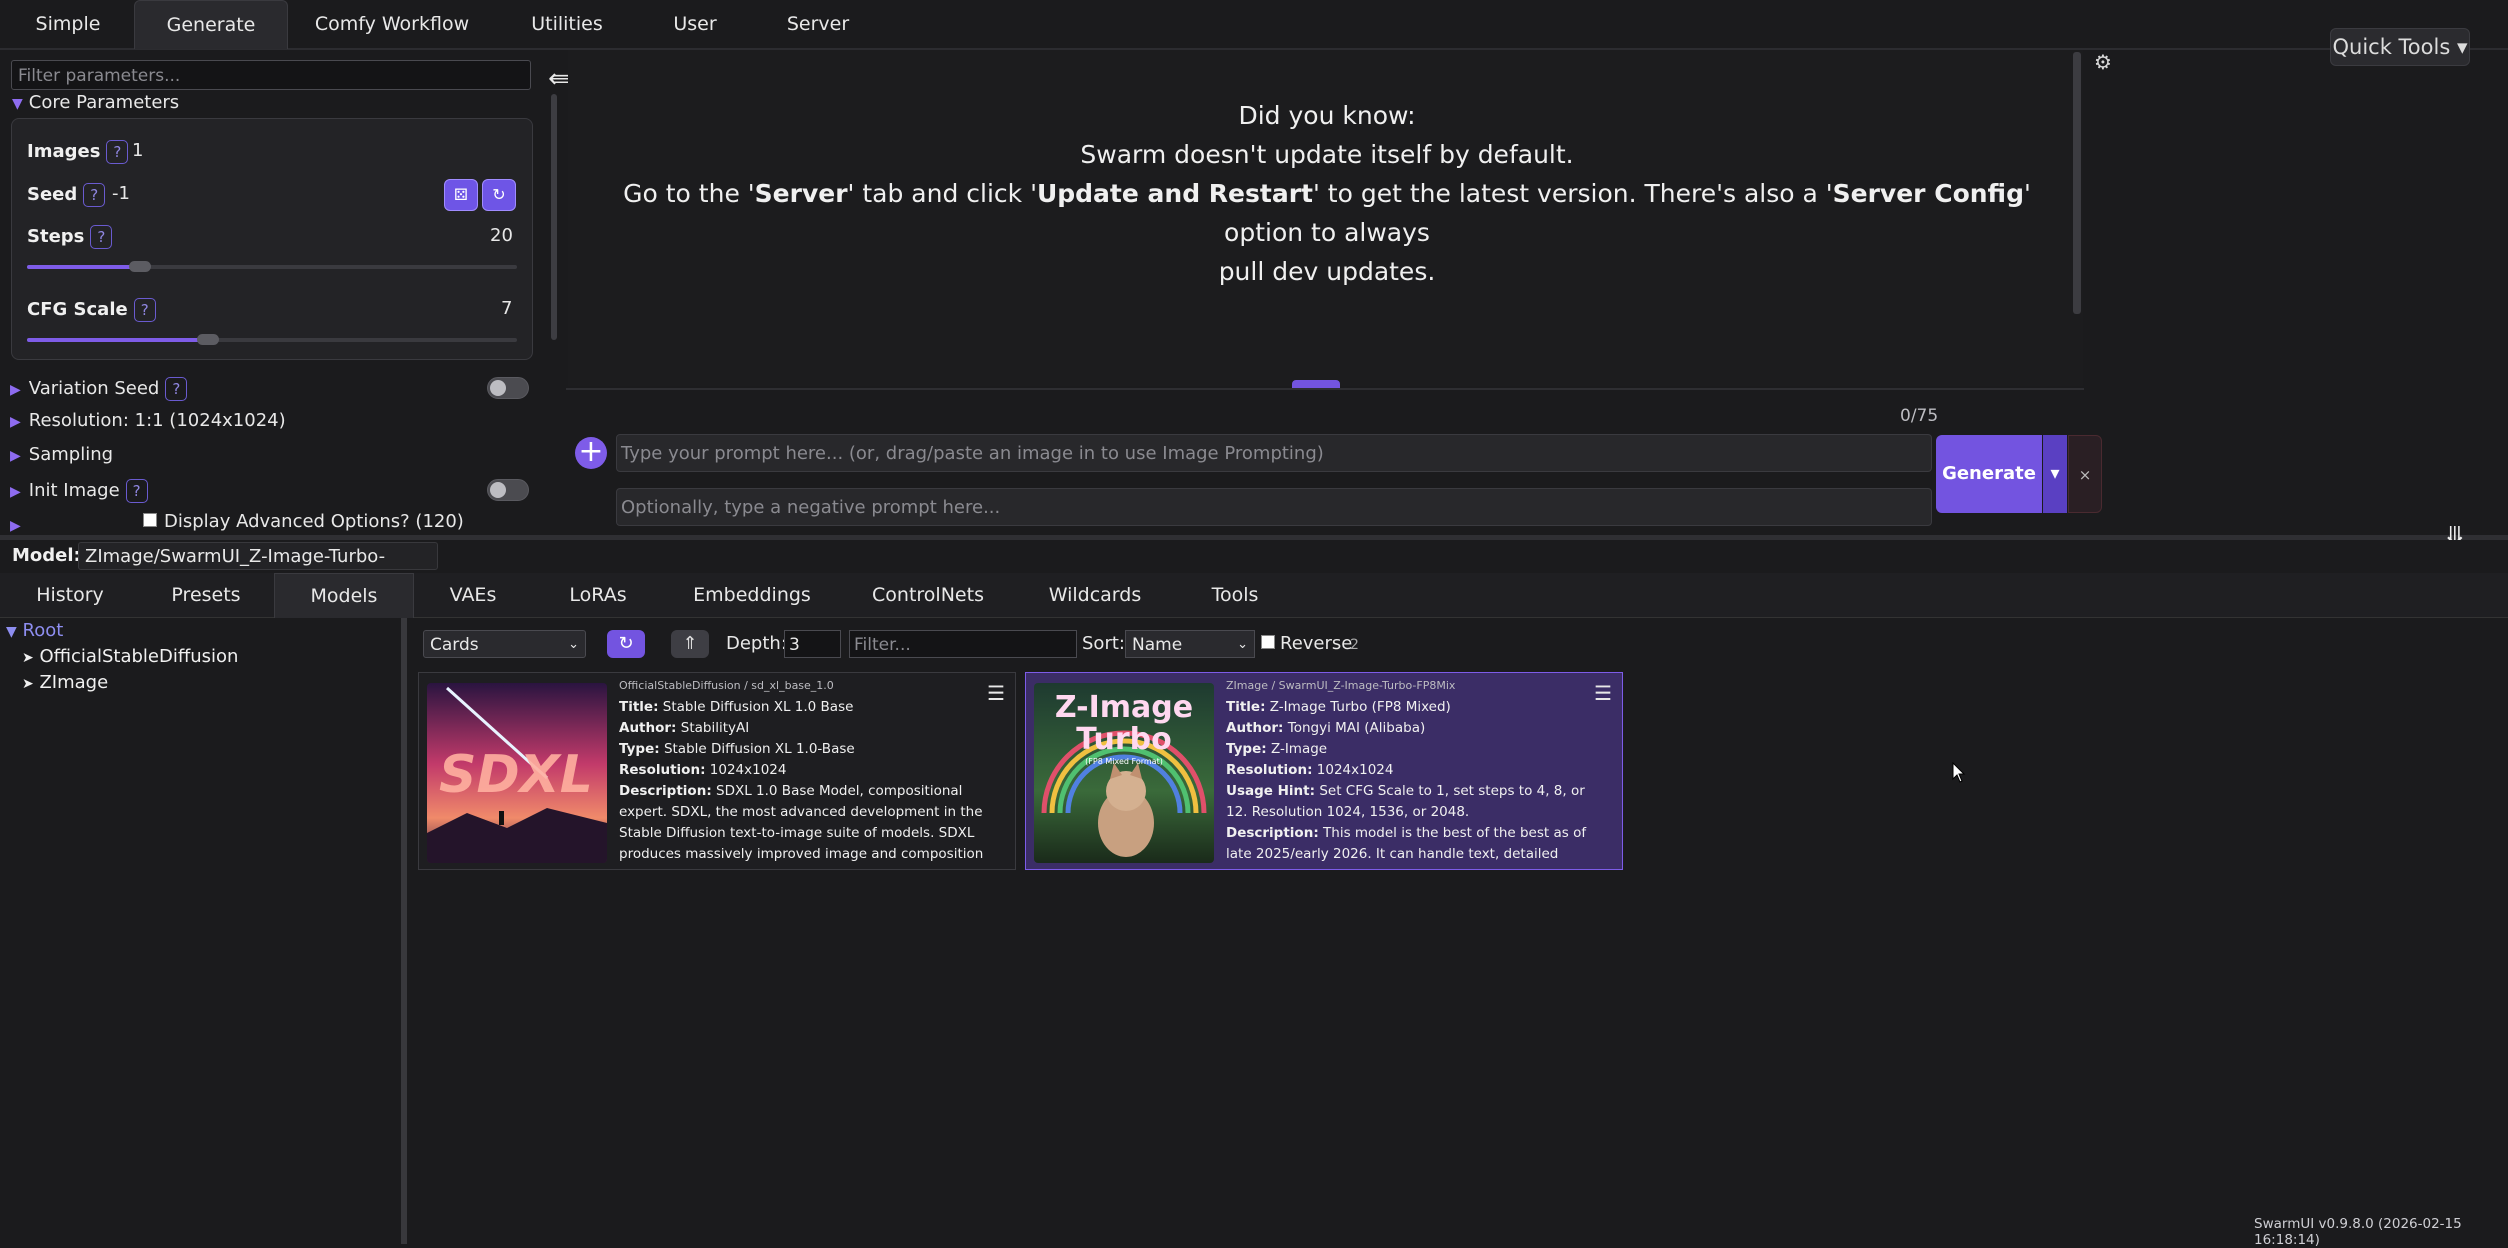  I want to click on token-count: 0/75, so click(1919, 416).